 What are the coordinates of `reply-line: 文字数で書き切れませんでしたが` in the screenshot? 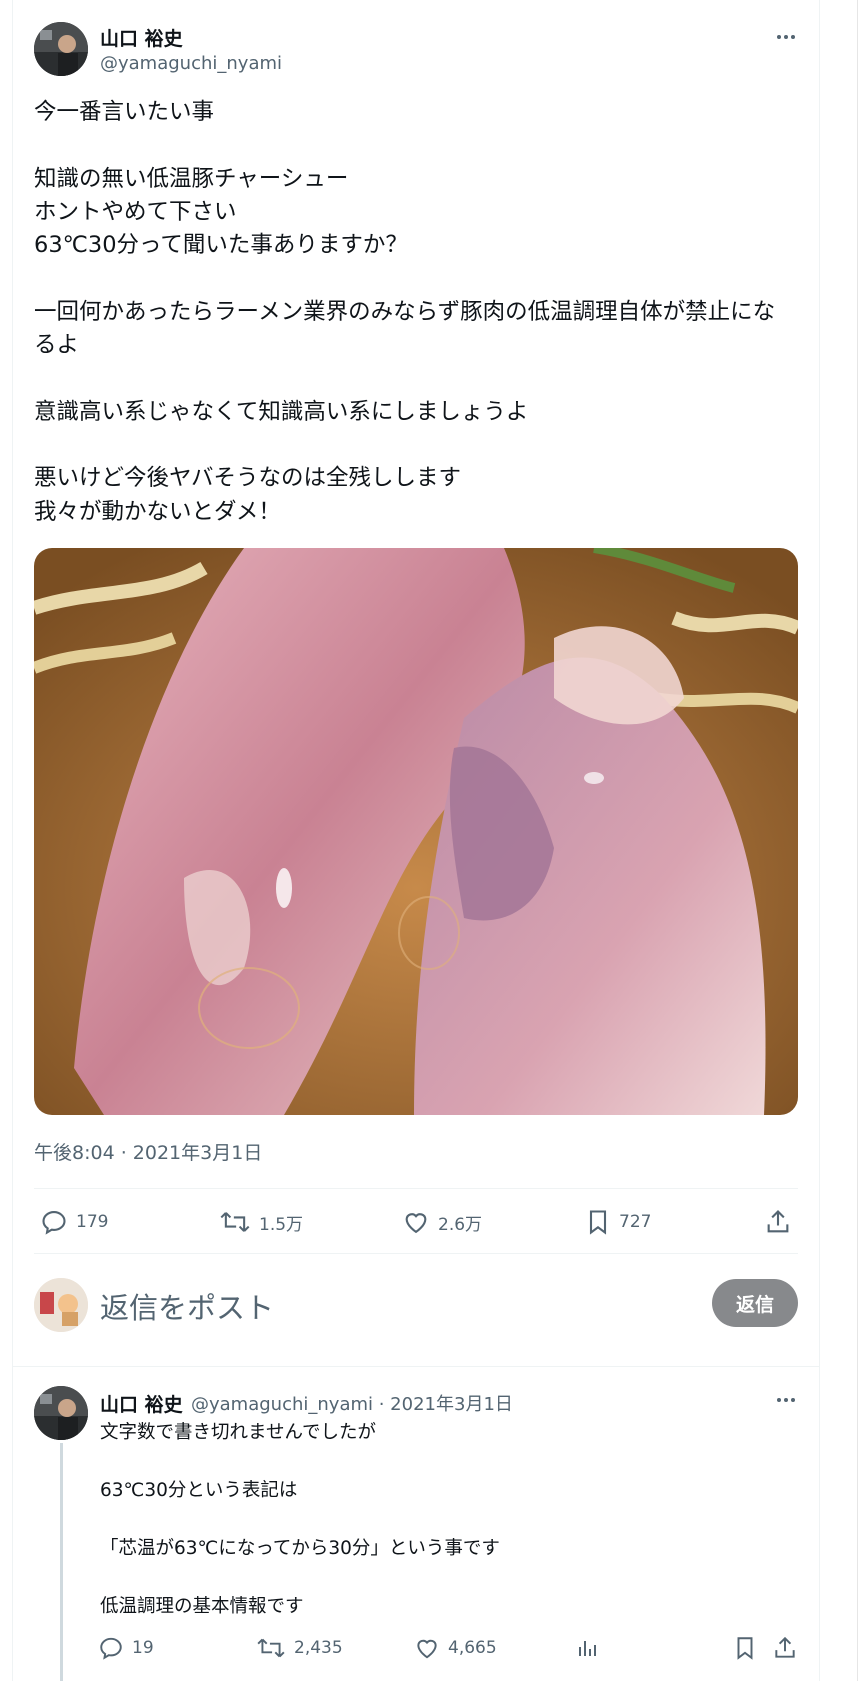 It's located at (238, 1432).